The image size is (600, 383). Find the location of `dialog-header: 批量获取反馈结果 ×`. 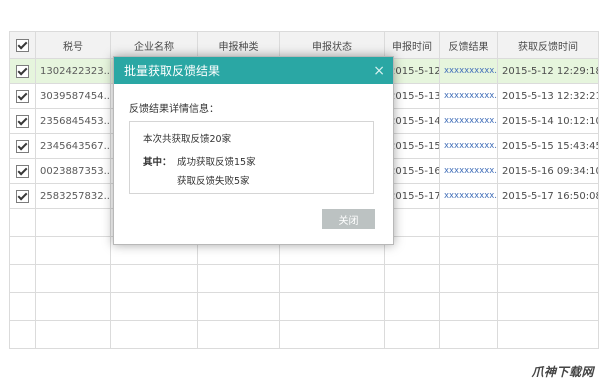

dialog-header: 批量获取反馈结果 × is located at coordinates (253, 70).